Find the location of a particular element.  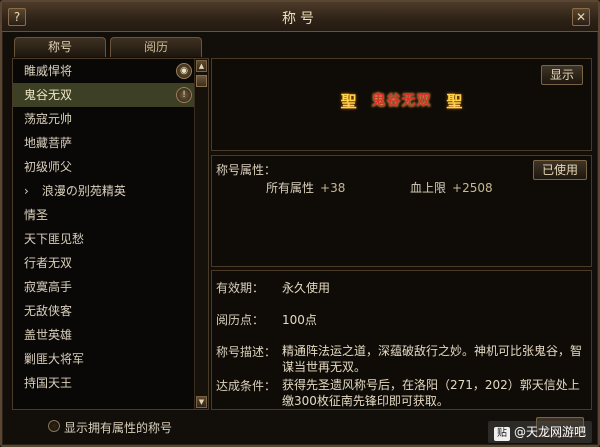

title-banner: 聖 鬼谷无双 聖 is located at coordinates (401, 101).